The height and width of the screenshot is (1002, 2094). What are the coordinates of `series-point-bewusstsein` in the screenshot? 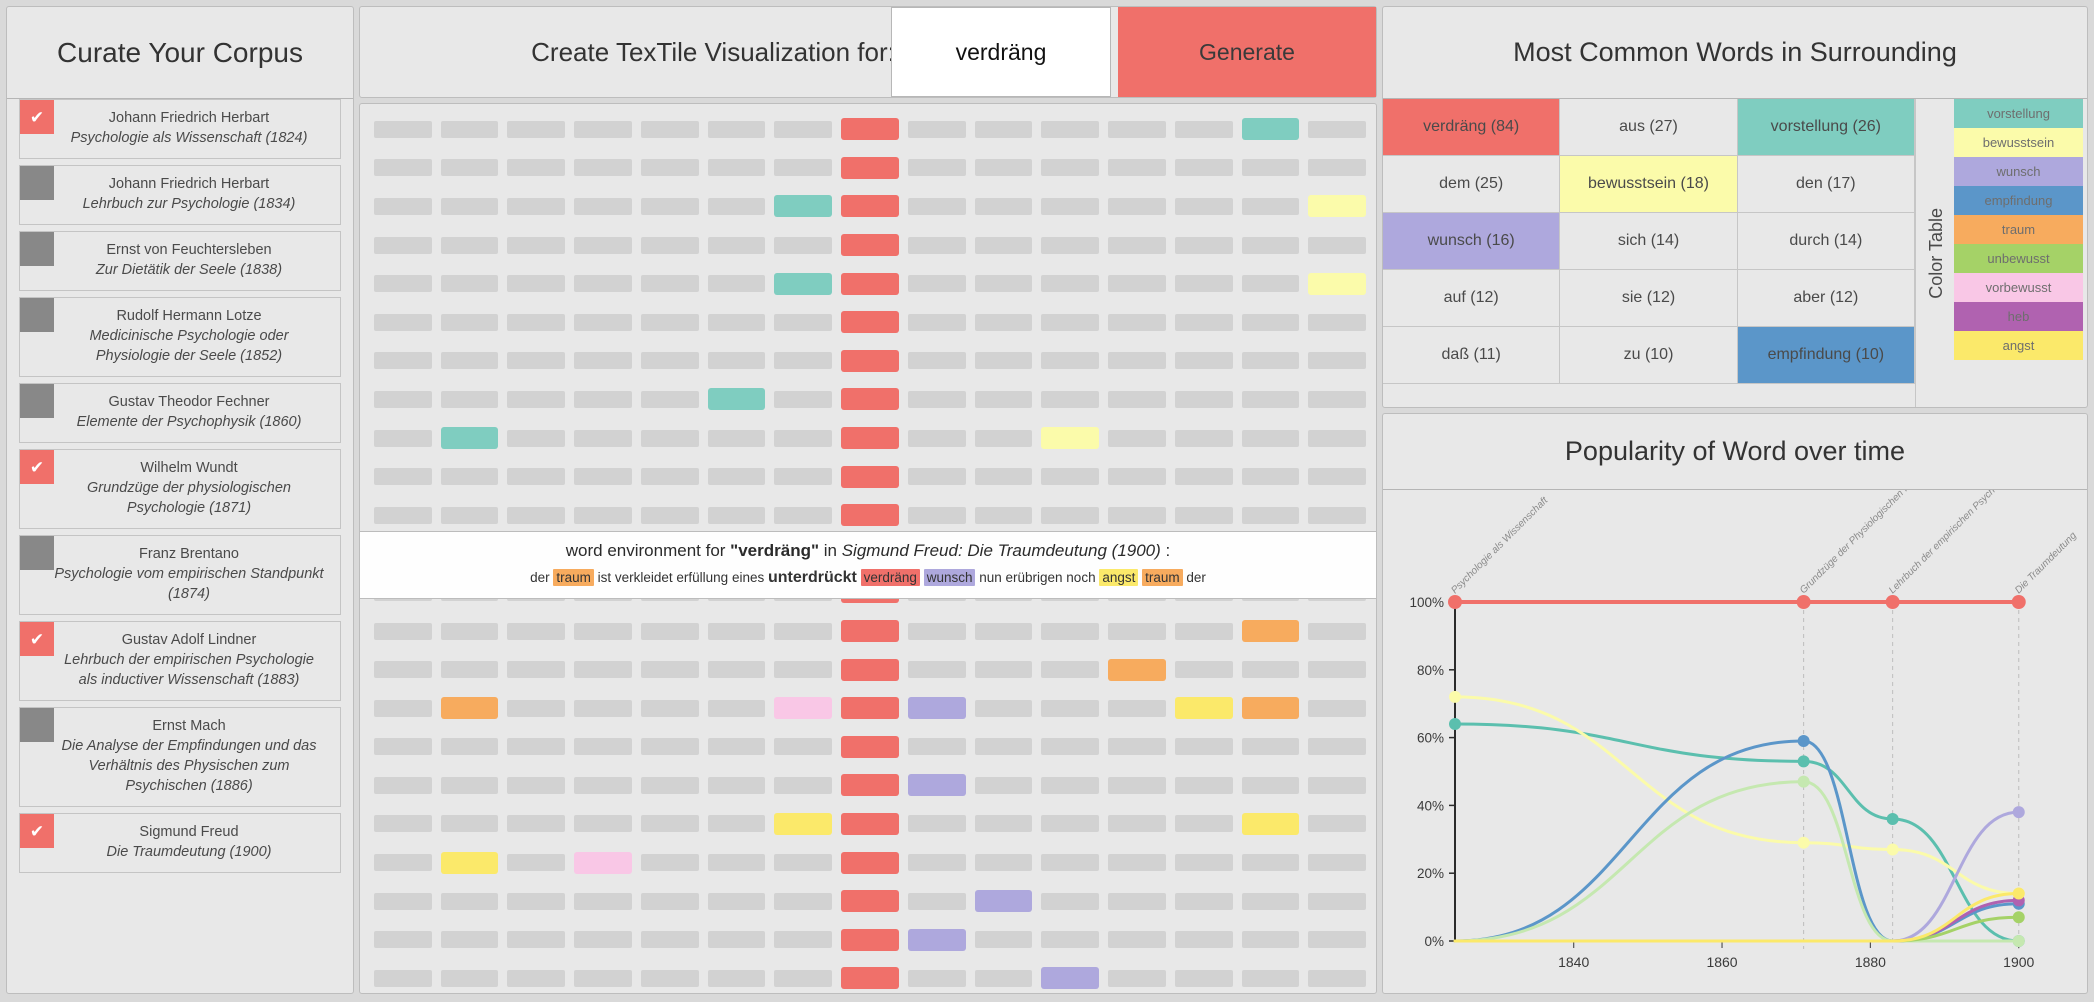 It's located at (1455, 696).